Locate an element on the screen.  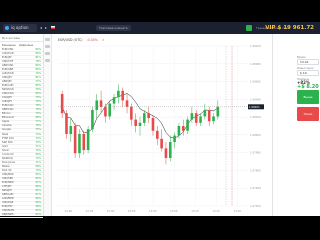
time-tick-label: 13:15 is located at coordinates (216, 211).